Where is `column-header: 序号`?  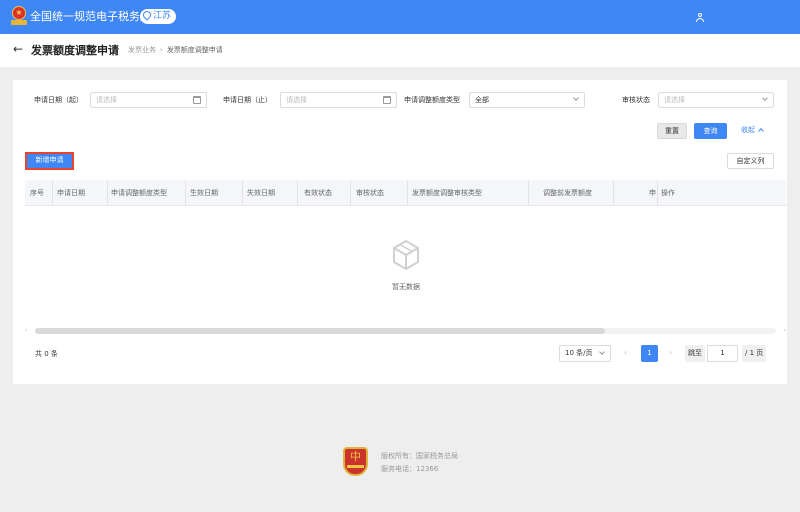
column-header: 序号 is located at coordinates (37, 193).